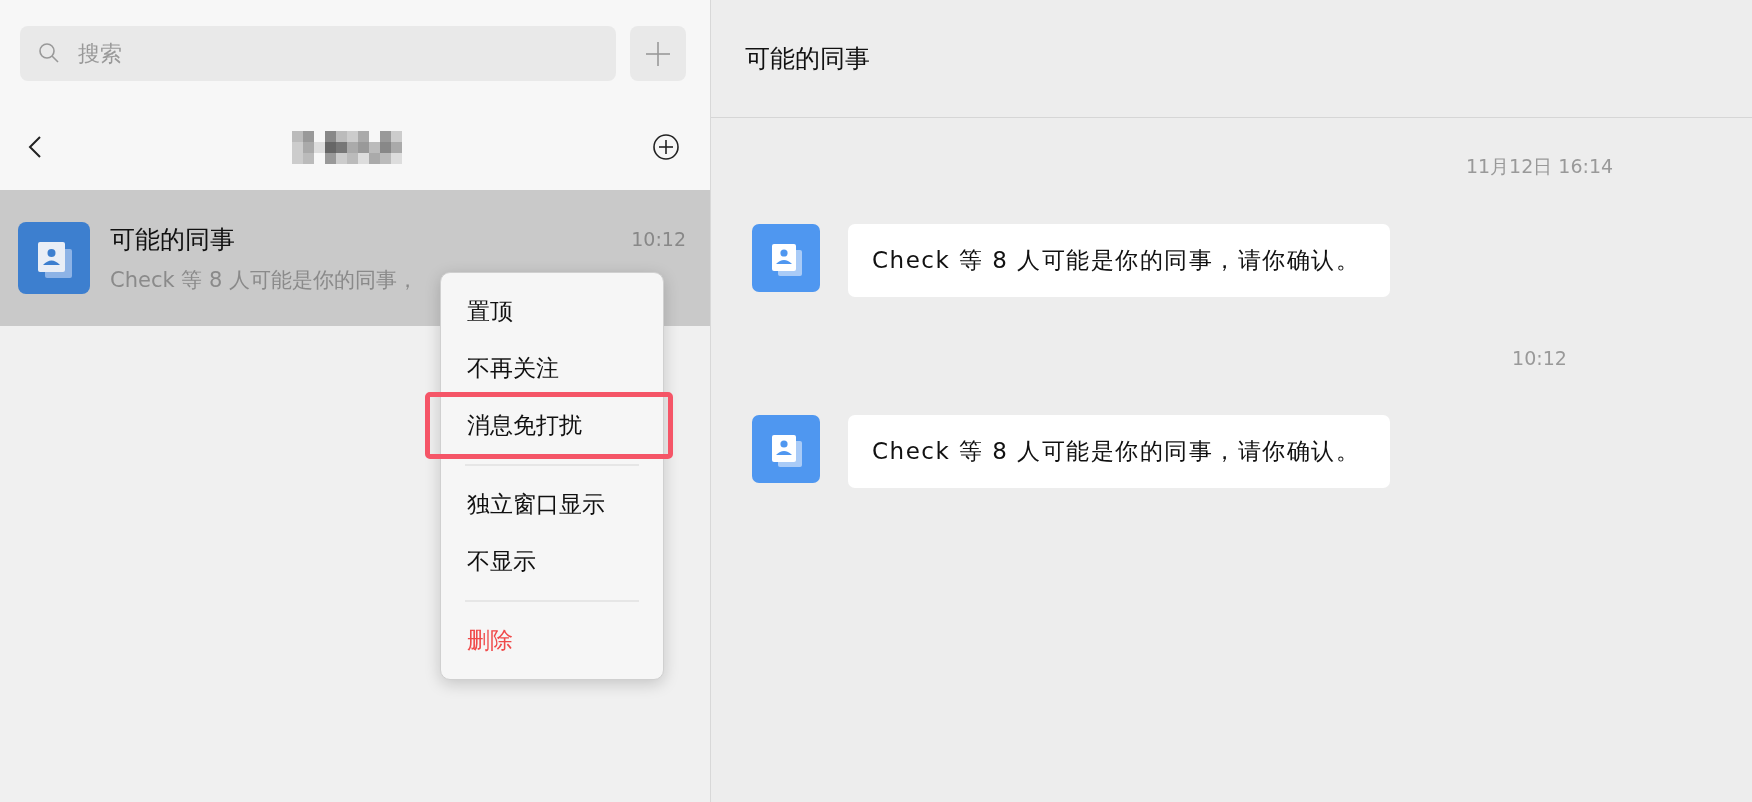  Describe the element at coordinates (318, 53) in the screenshot. I see `search-field: 搜索` at that location.